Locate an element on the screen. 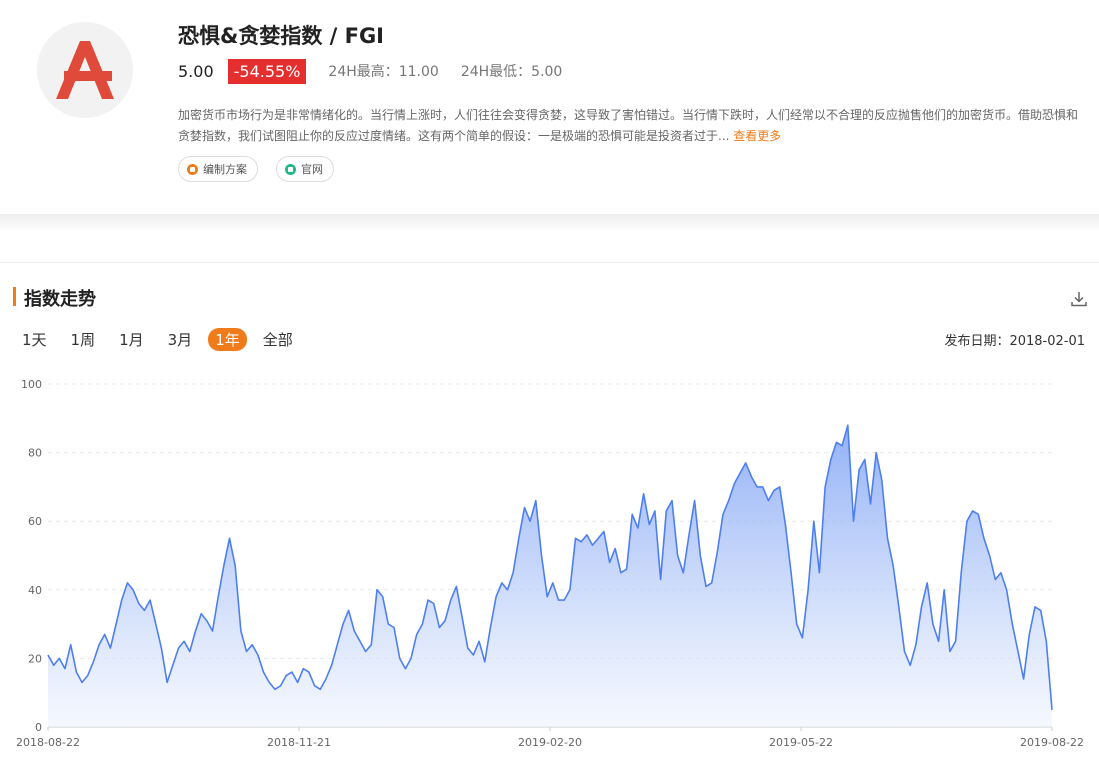  range-tab-1m: 1月 is located at coordinates (131, 339).